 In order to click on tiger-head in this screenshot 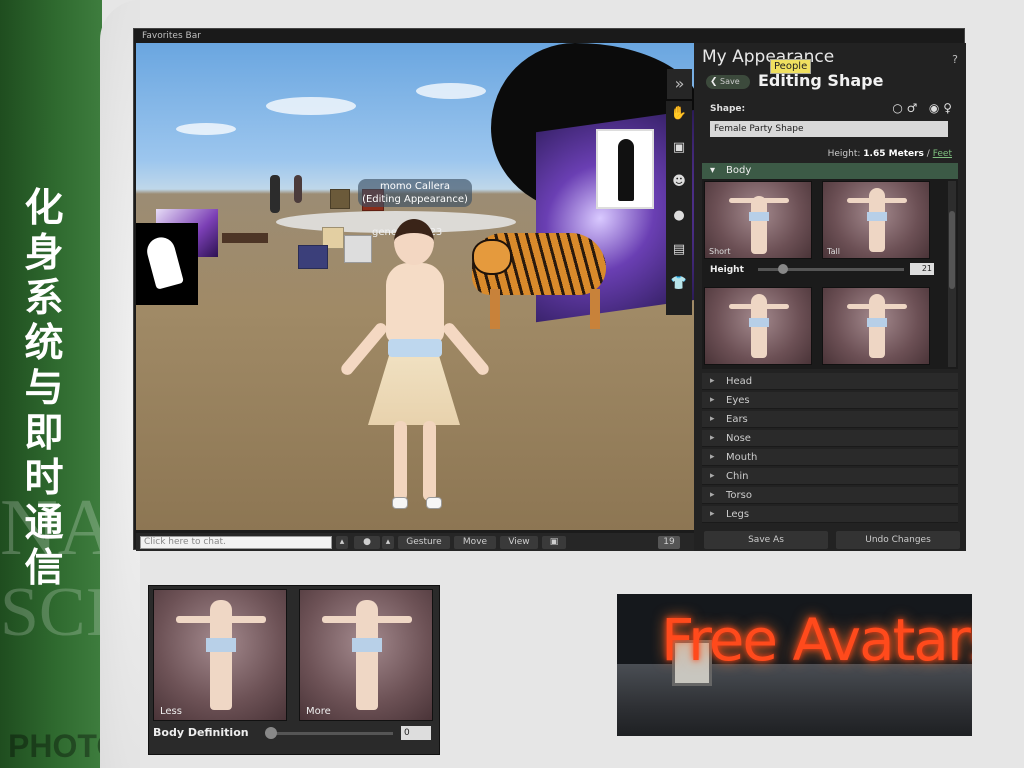, I will do `click(492, 257)`.